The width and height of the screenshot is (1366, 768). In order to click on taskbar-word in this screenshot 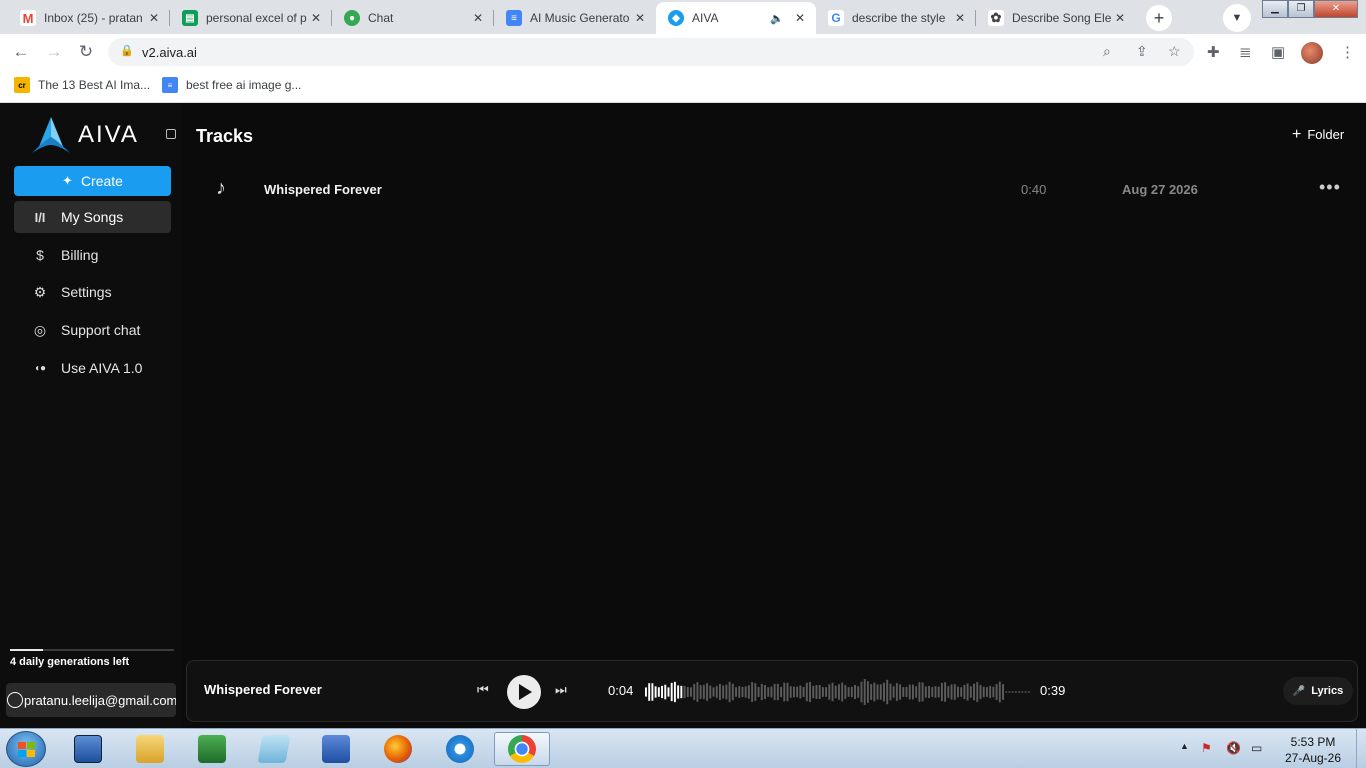, I will do `click(336, 749)`.